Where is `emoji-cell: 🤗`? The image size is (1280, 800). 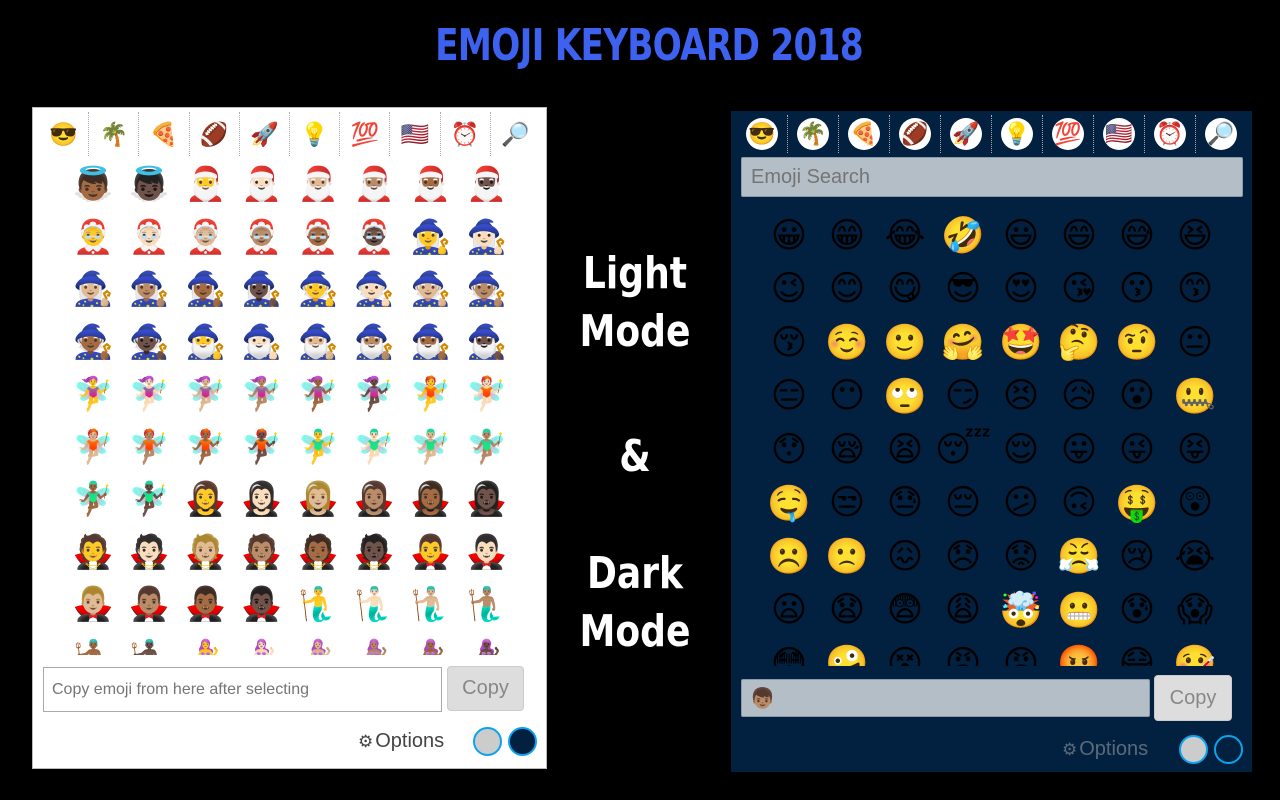 emoji-cell: 🤗 is located at coordinates (963, 343).